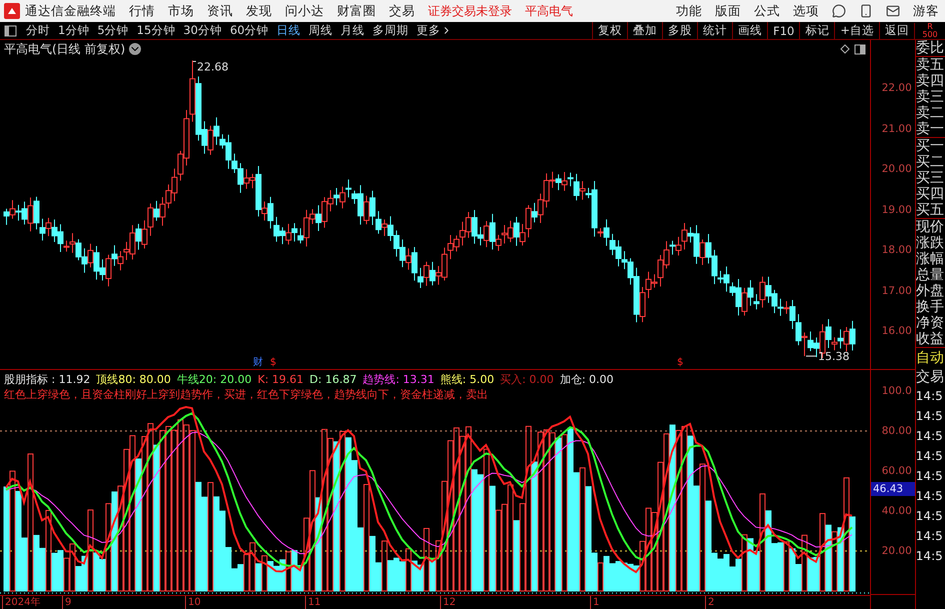 This screenshot has width=945, height=609. Describe the element at coordinates (156, 30) in the screenshot. I see `period-tab: 15分钟` at that location.